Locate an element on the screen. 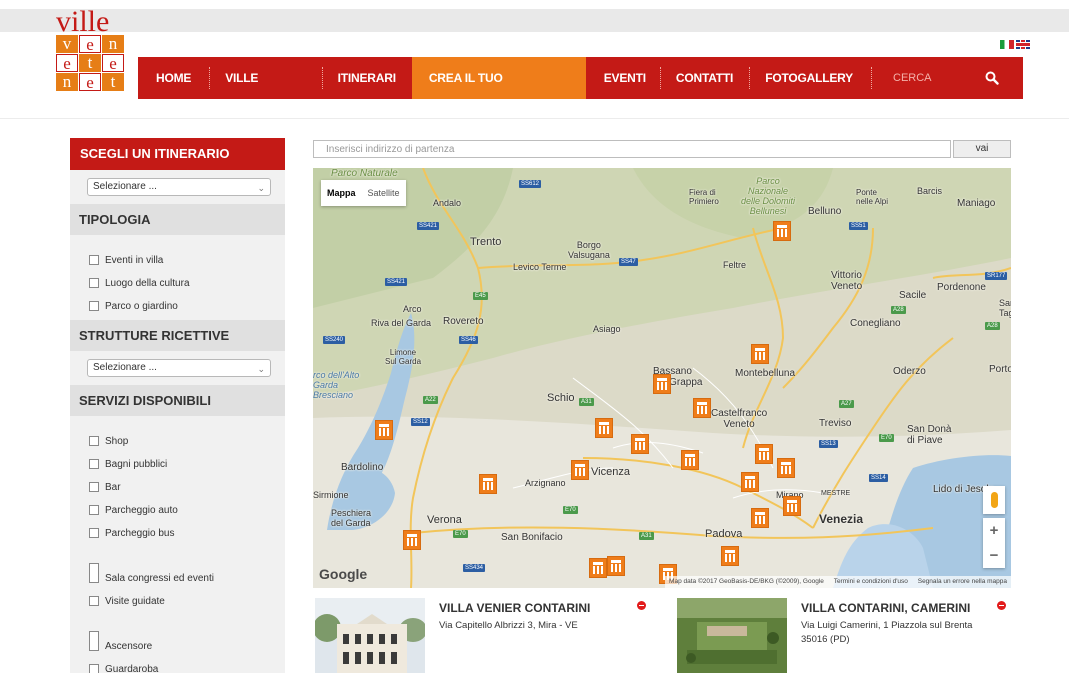  map-label: Fiera di Primiero is located at coordinates (704, 197).